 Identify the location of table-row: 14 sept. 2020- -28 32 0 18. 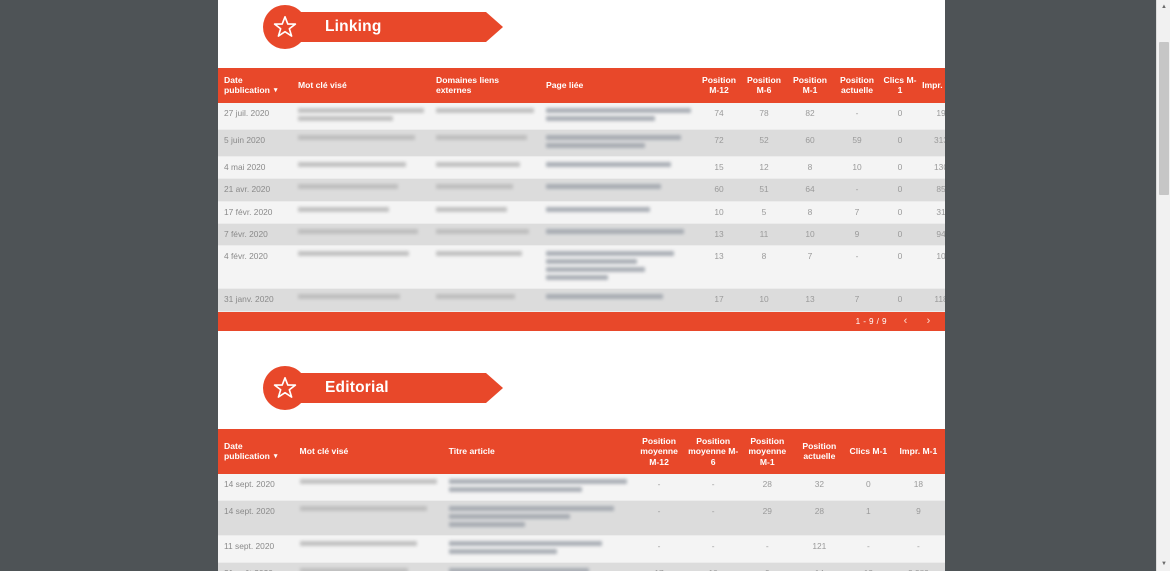
(581, 488).